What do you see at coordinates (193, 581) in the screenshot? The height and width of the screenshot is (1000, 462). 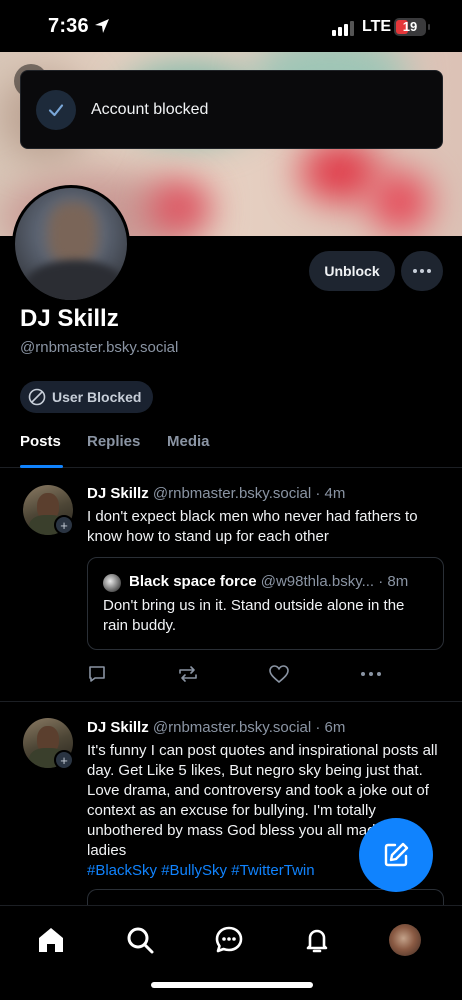 I see `quoted-author-name: Black space force` at bounding box center [193, 581].